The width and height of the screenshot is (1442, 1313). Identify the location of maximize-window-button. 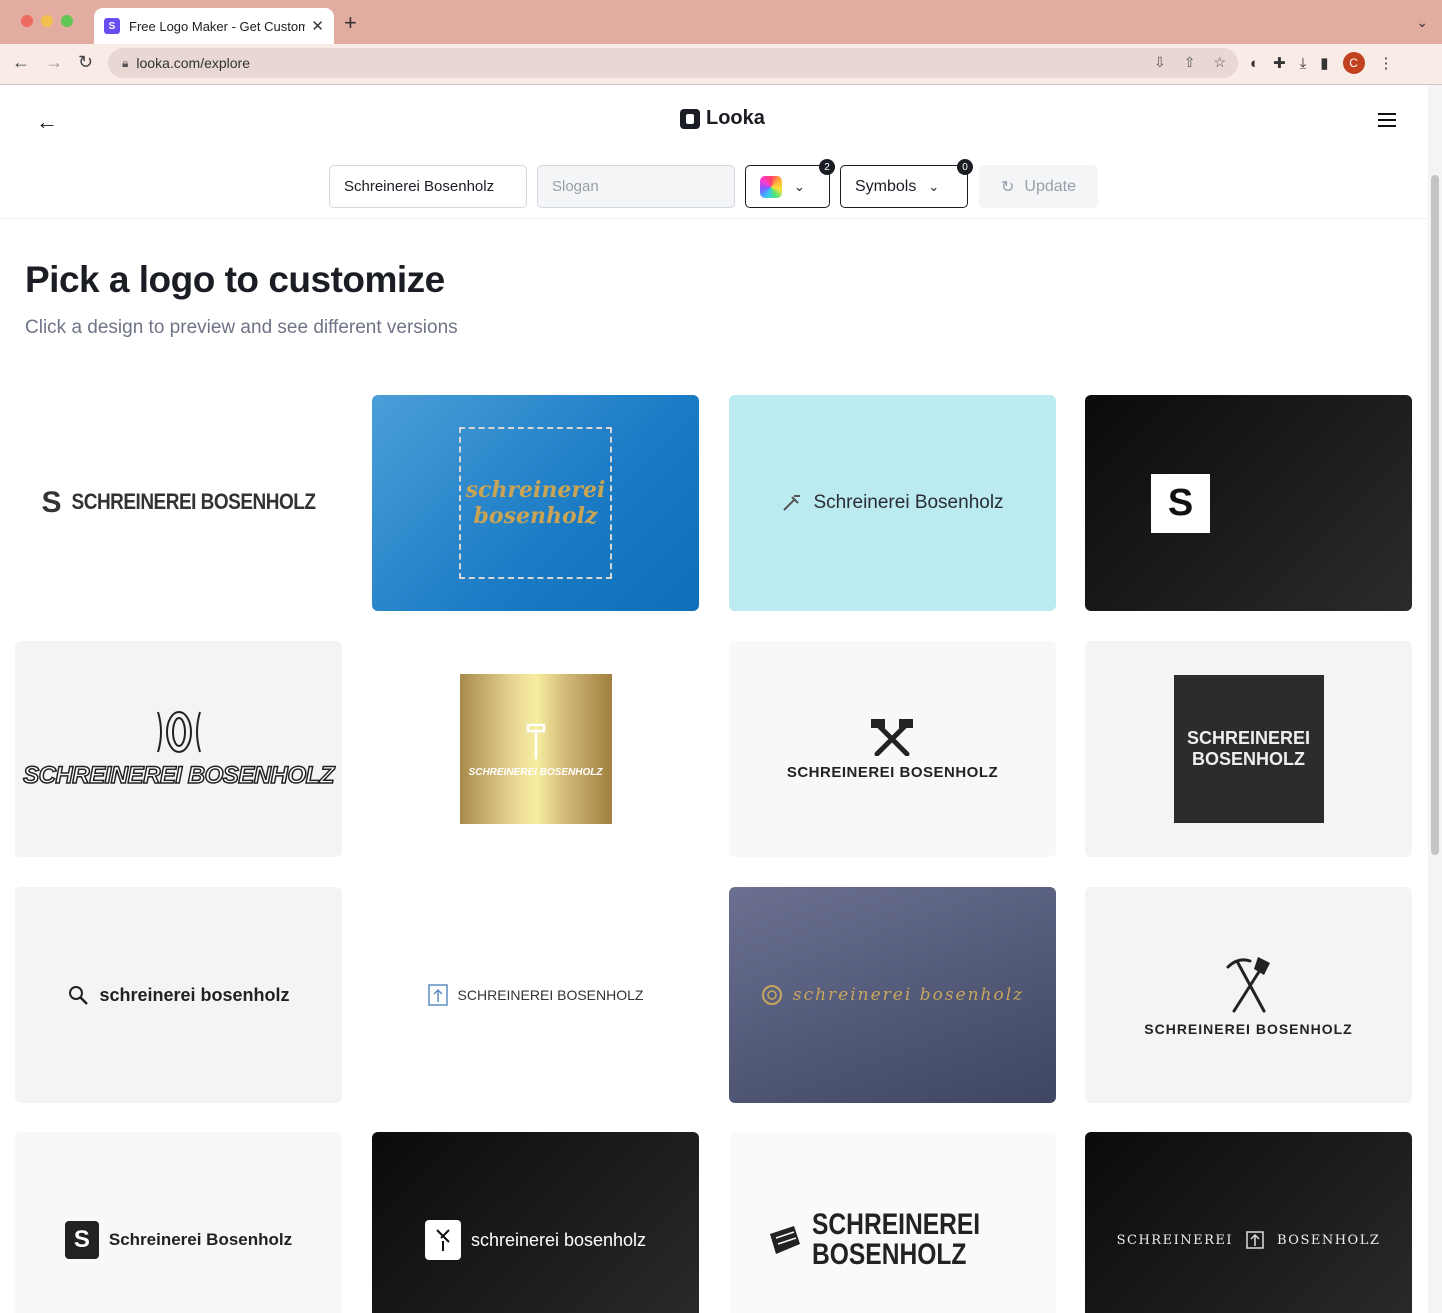
(67, 21).